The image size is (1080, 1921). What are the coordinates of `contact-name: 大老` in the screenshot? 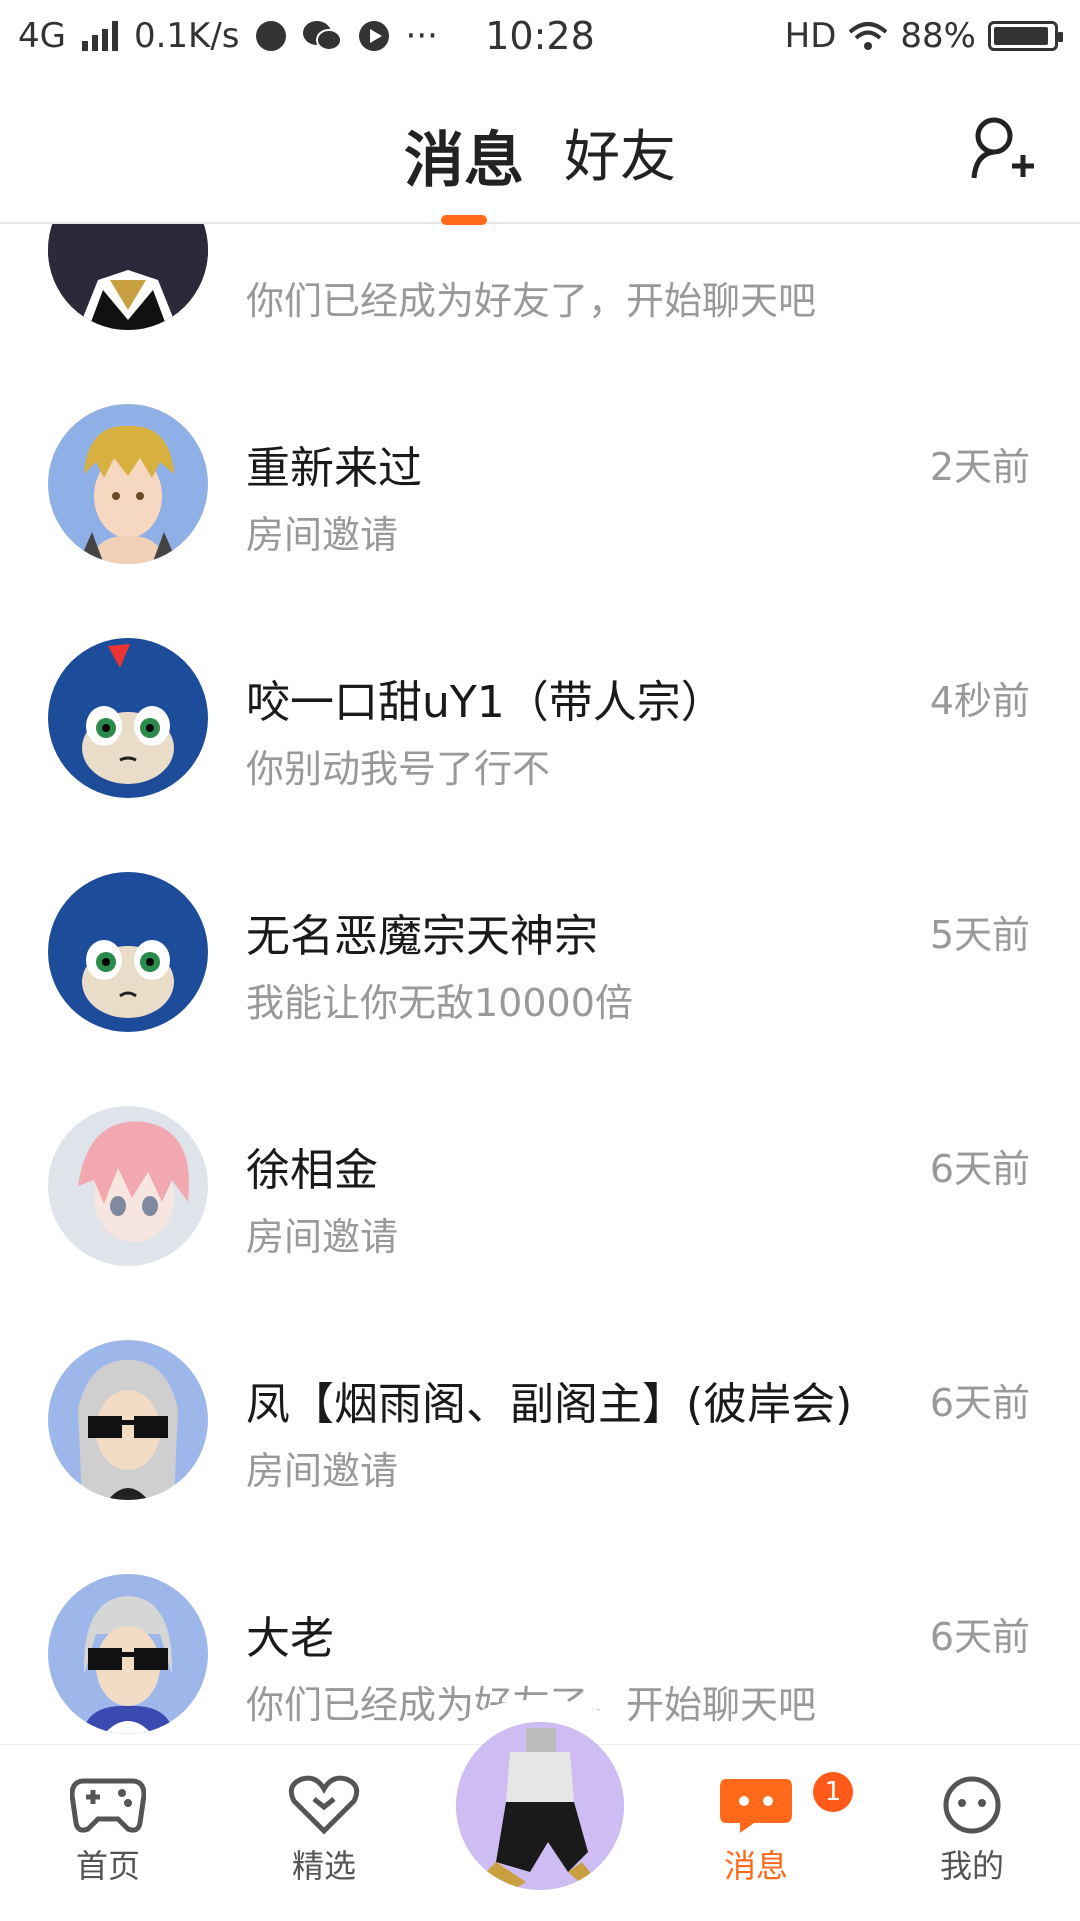 It's located at (290, 1638).